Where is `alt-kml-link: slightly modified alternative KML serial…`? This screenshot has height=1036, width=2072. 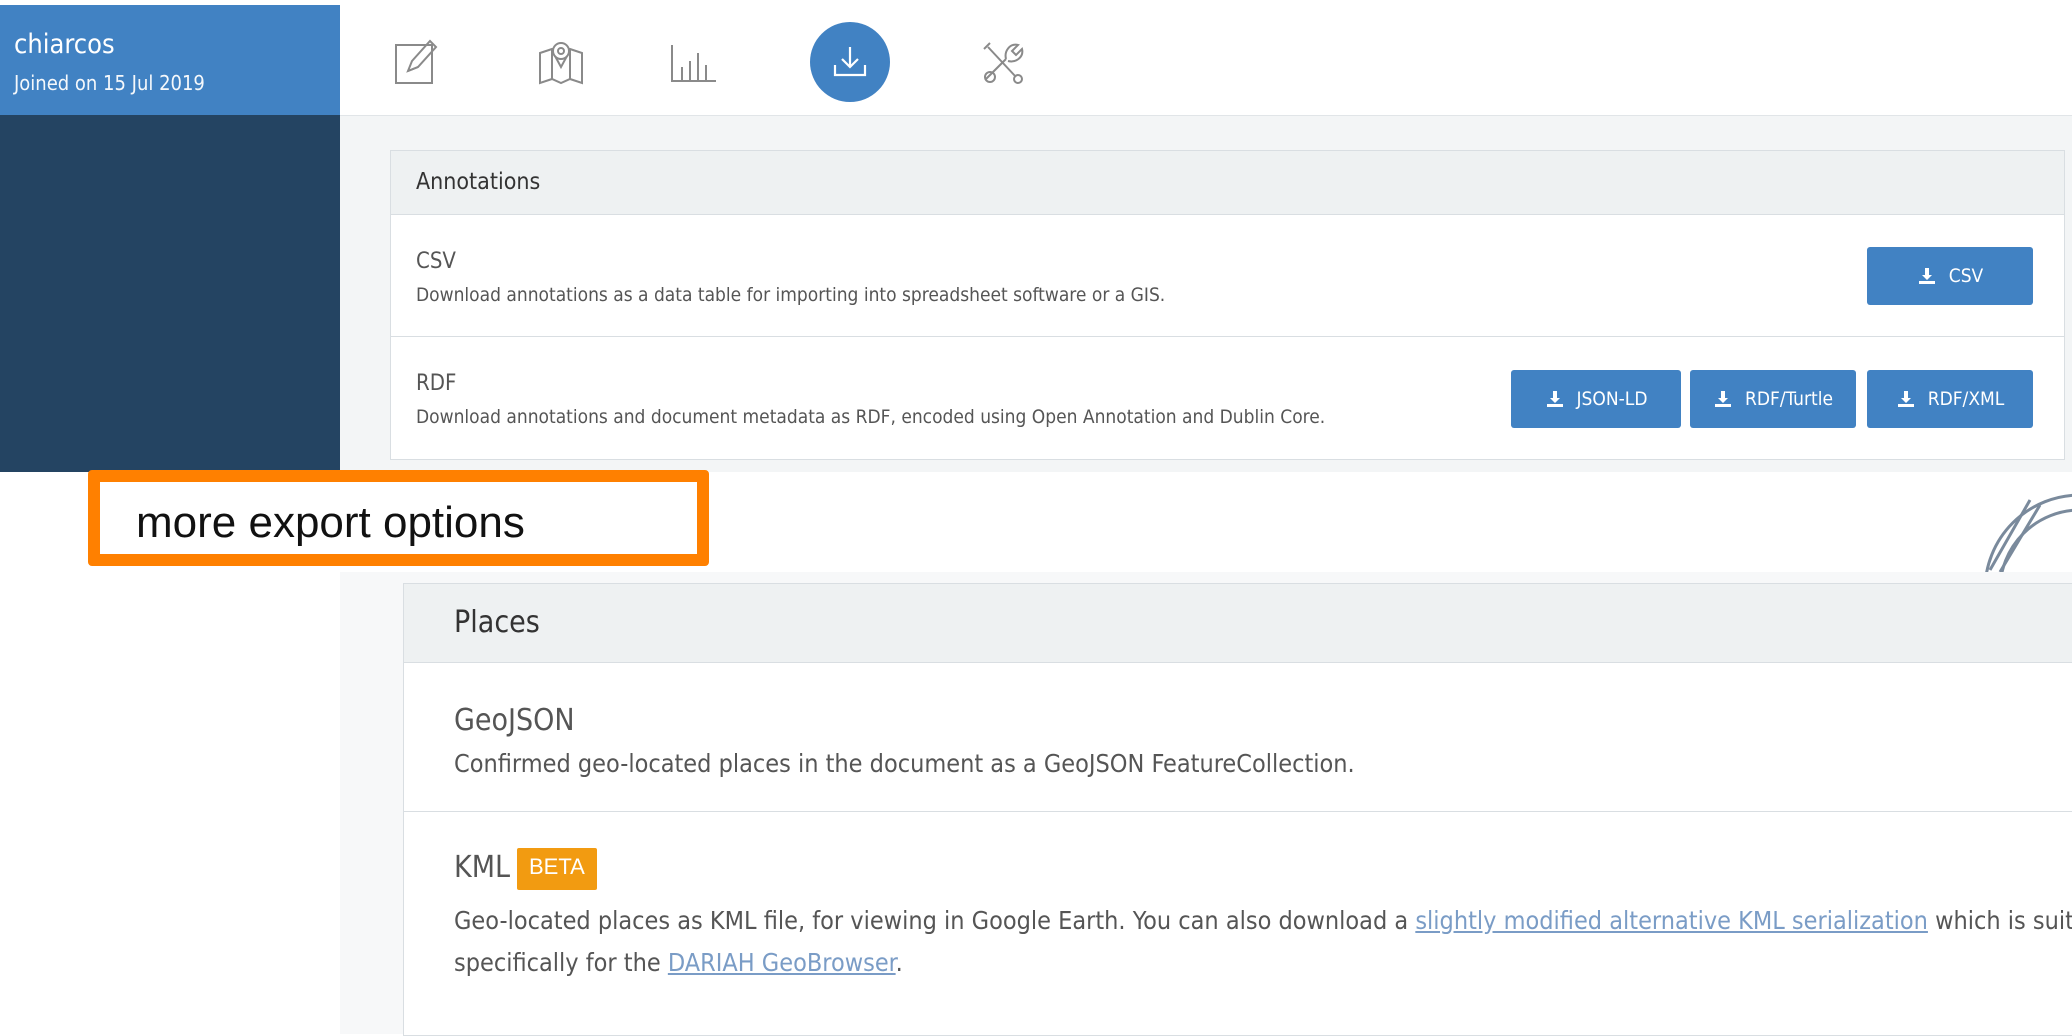 alt-kml-link: slightly modified alternative KML serial… is located at coordinates (1671, 920).